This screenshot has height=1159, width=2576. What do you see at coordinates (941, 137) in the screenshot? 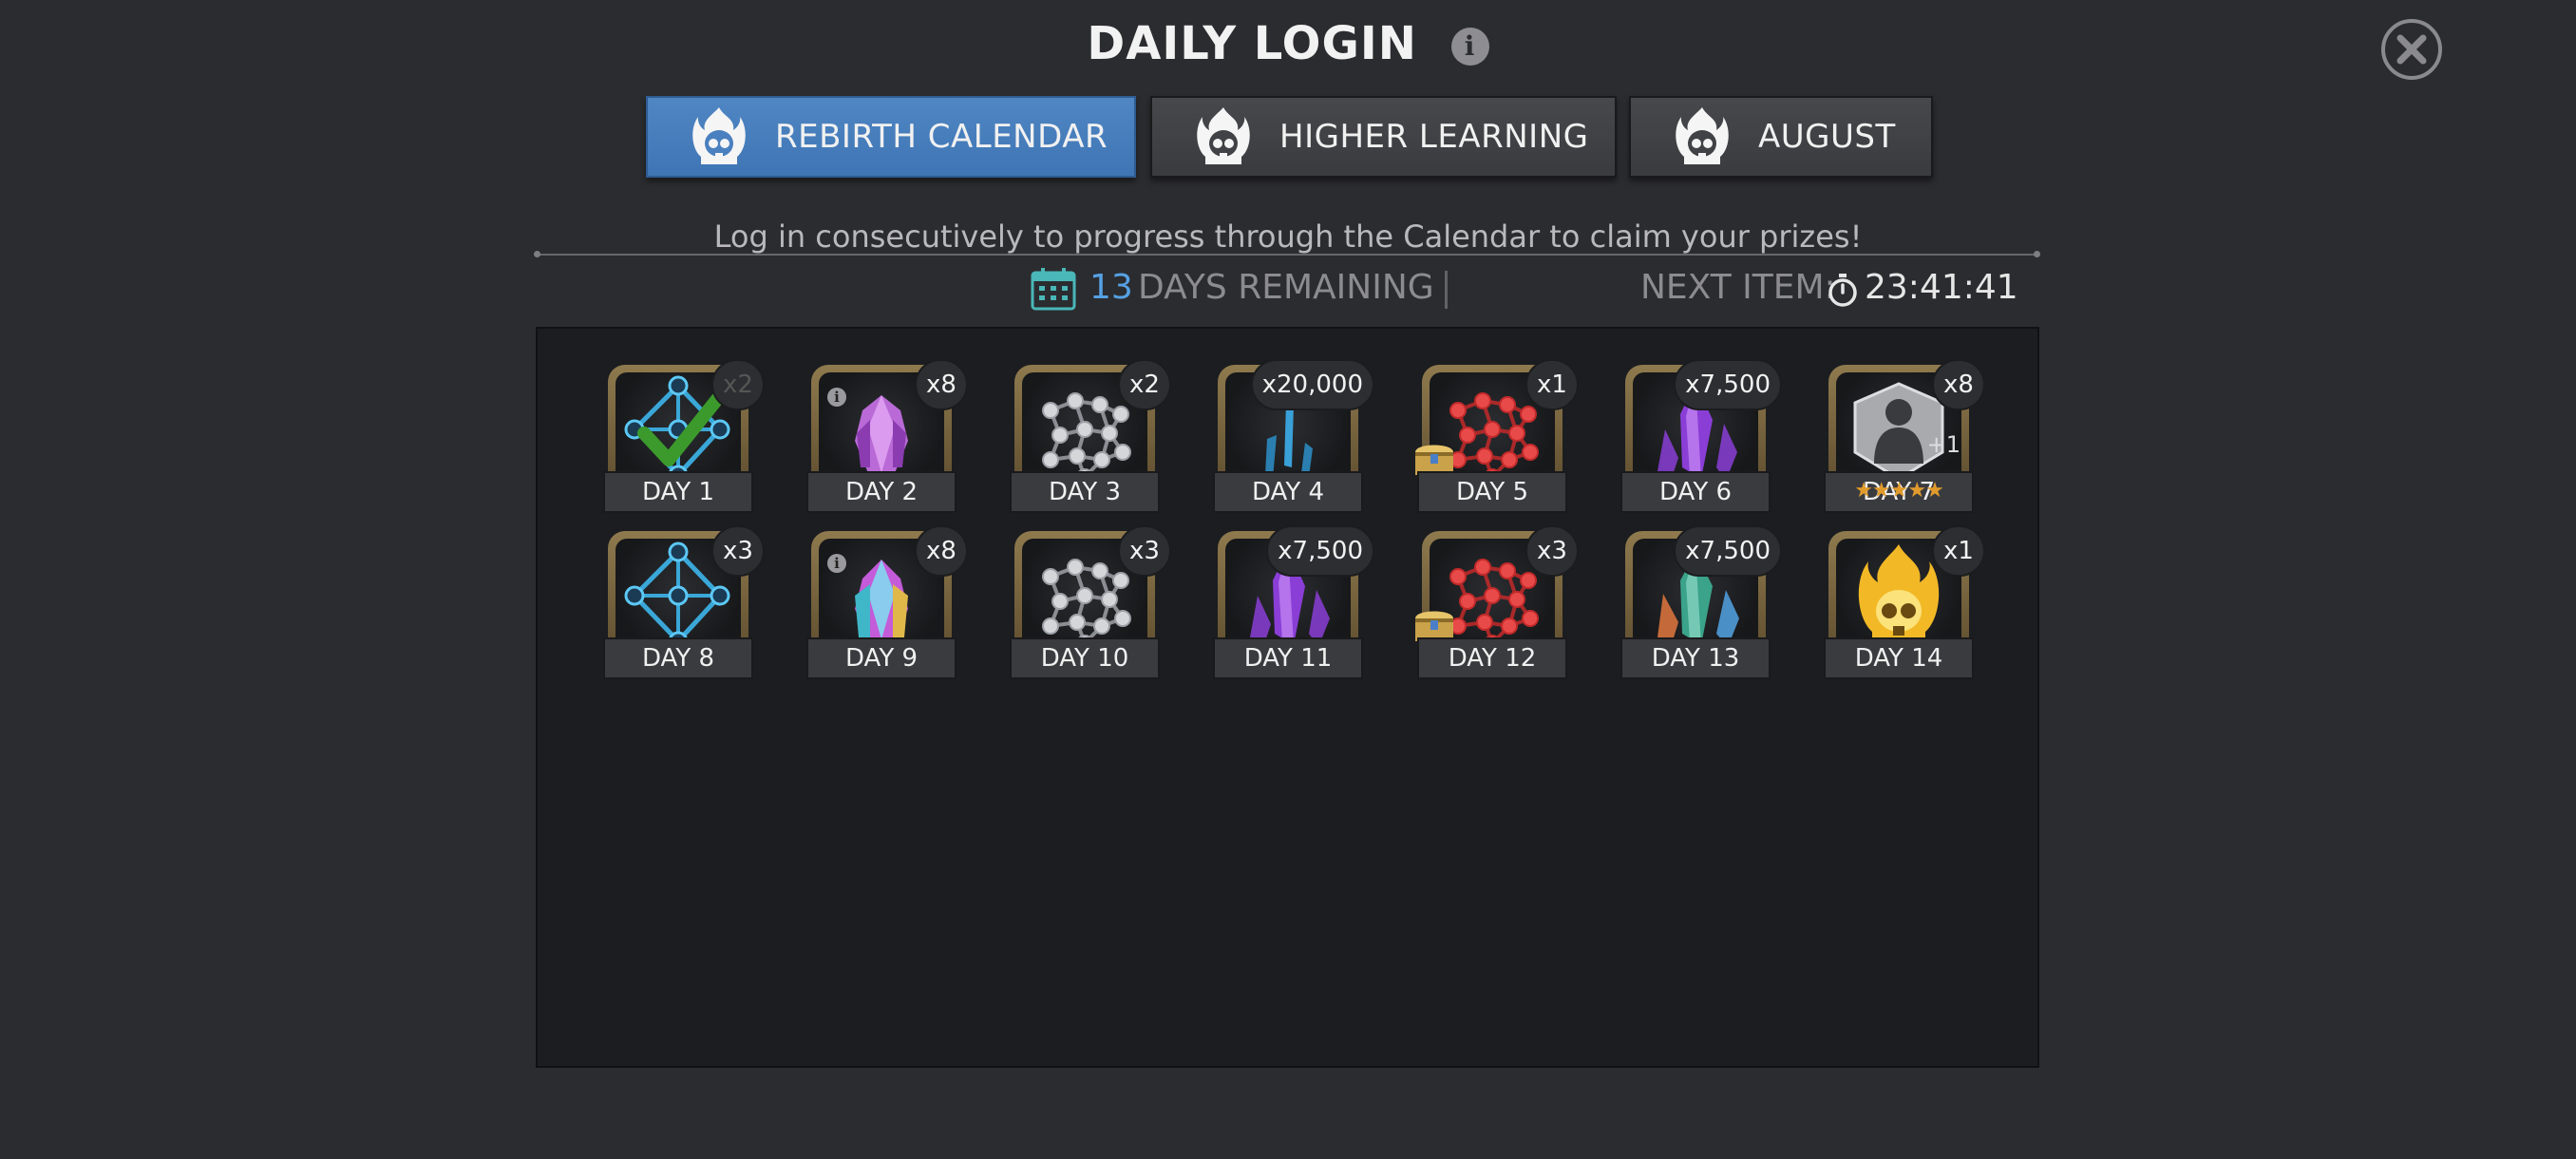
I see `tab-label: REBIRTH CALENDAR` at bounding box center [941, 137].